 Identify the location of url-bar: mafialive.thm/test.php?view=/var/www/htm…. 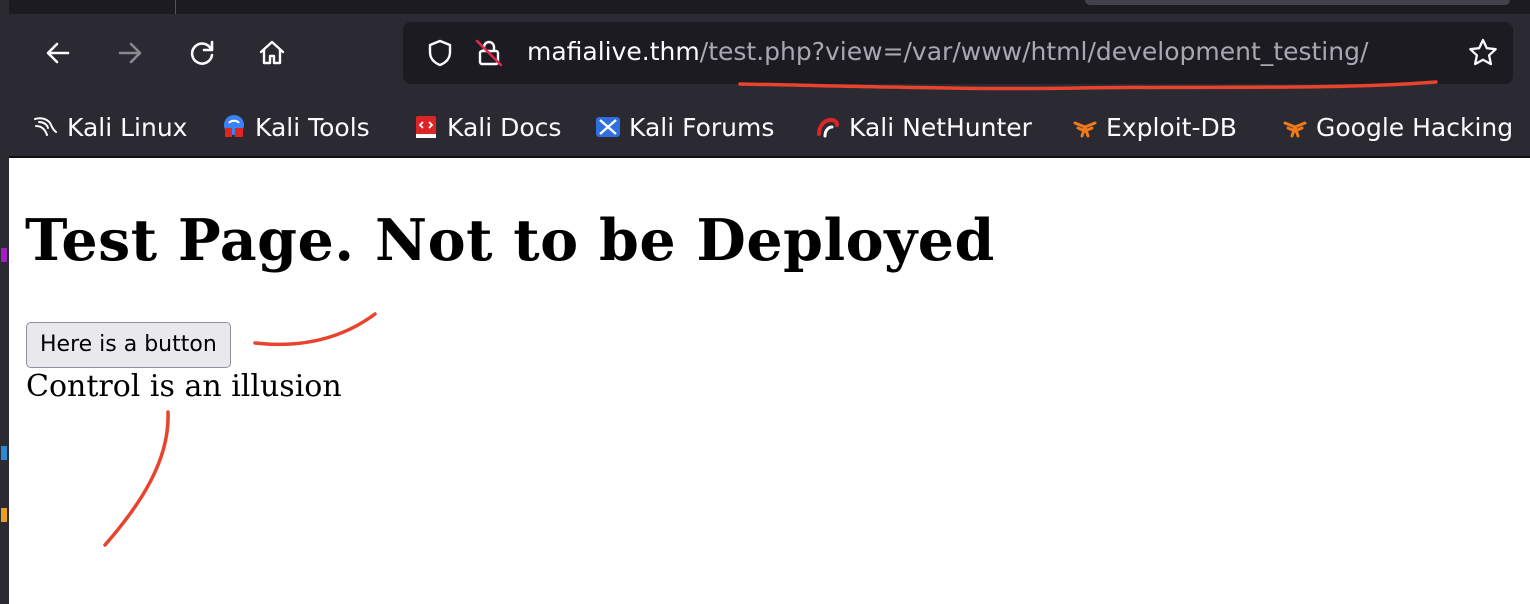
(958, 53).